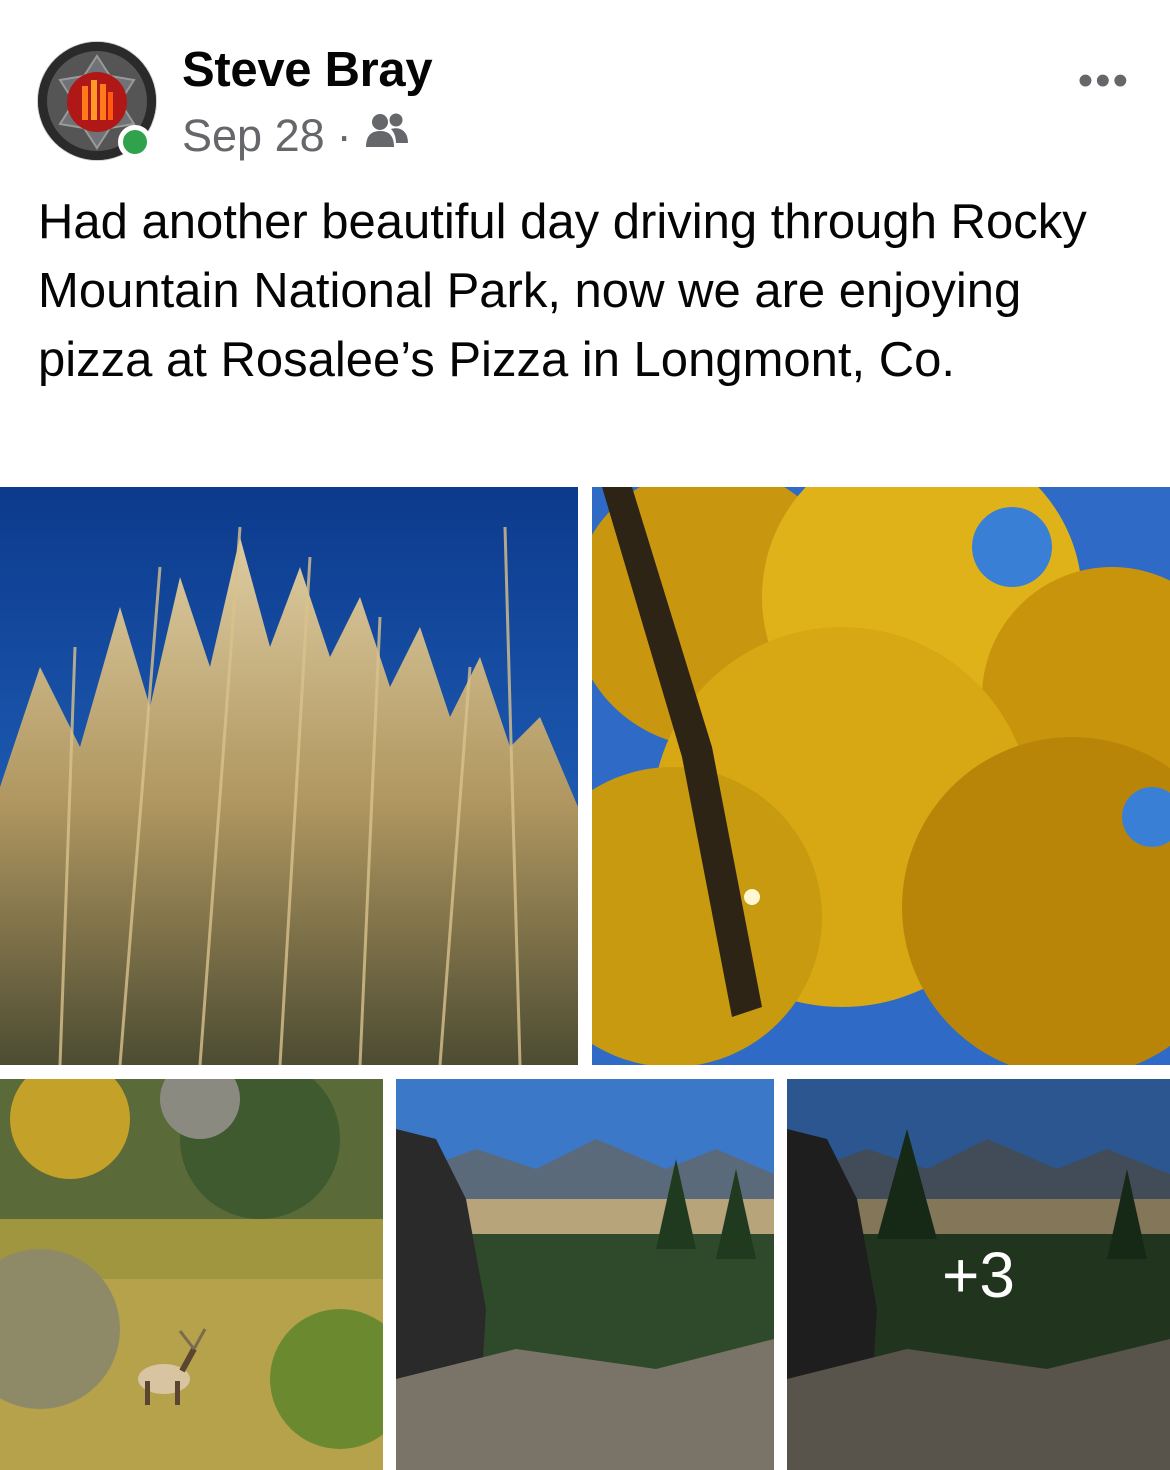 The width and height of the screenshot is (1170, 1470). What do you see at coordinates (191, 1274) in the screenshot?
I see `photo-elk` at bounding box center [191, 1274].